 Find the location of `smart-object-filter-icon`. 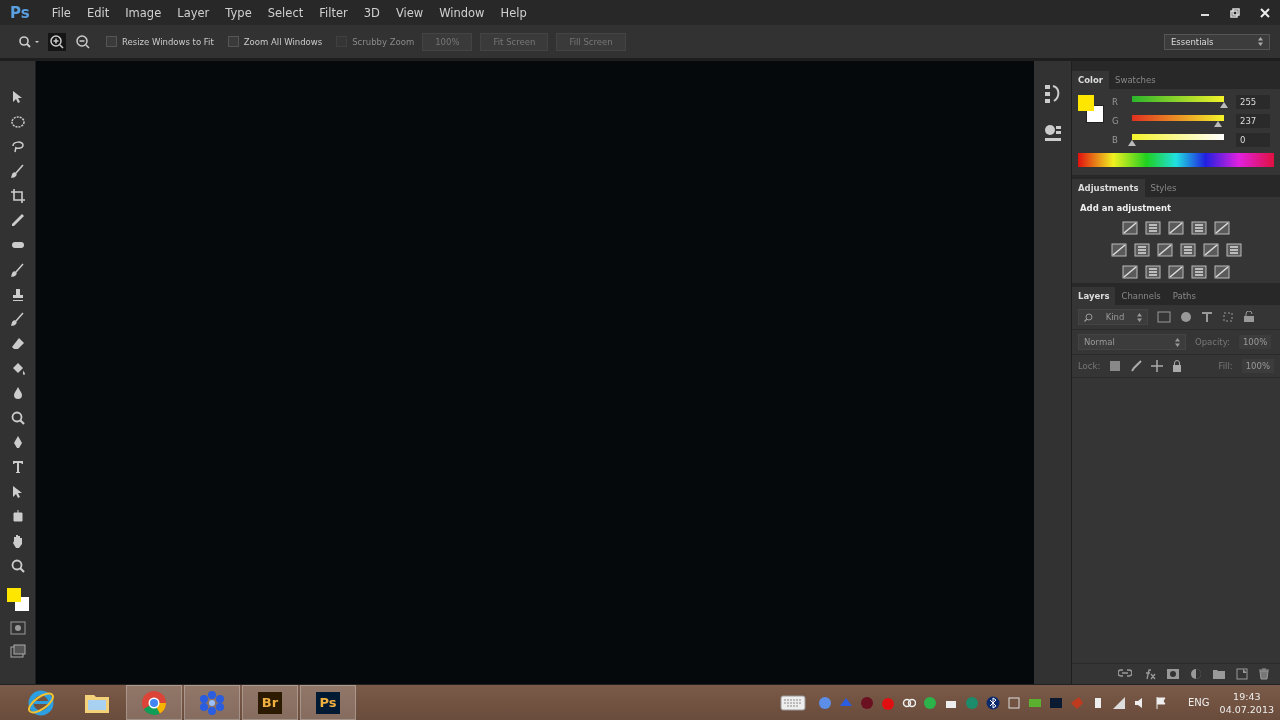

smart-object-filter-icon is located at coordinates (1249, 317).